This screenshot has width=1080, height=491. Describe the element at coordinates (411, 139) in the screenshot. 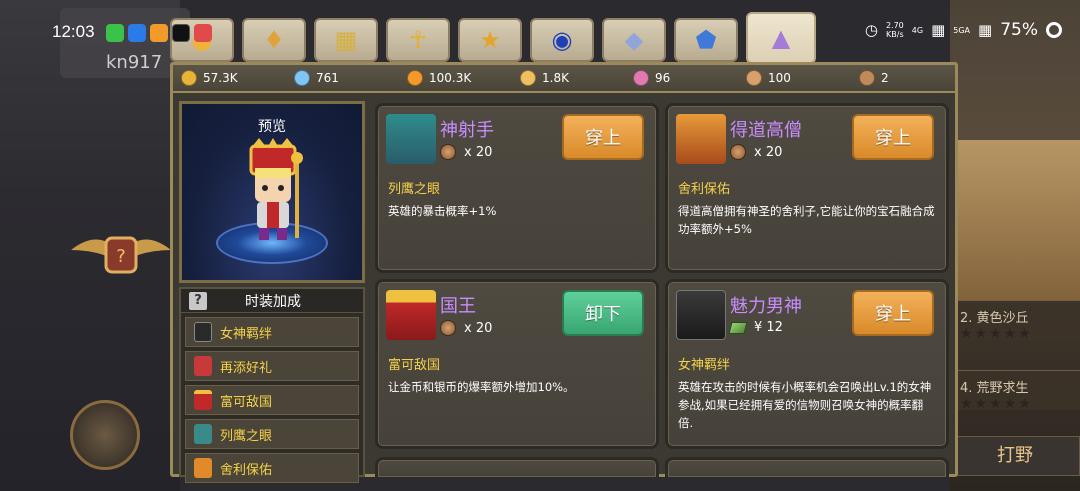

I see `archer-costume-icon` at that location.